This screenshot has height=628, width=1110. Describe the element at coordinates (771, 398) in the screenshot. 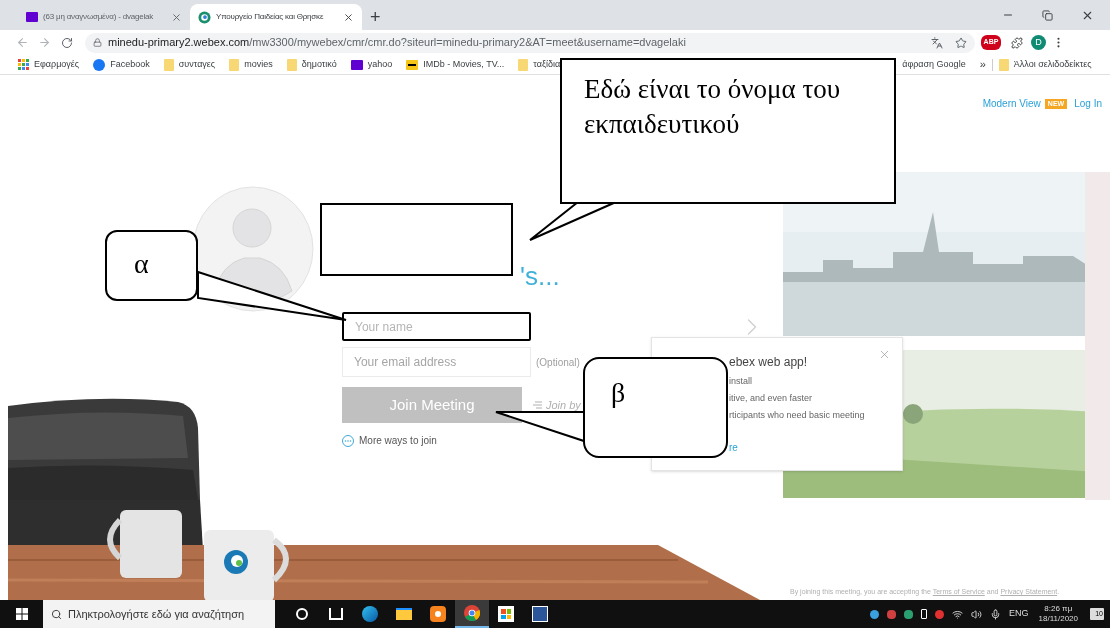

I see `popup-text: itive, and even faster` at that location.